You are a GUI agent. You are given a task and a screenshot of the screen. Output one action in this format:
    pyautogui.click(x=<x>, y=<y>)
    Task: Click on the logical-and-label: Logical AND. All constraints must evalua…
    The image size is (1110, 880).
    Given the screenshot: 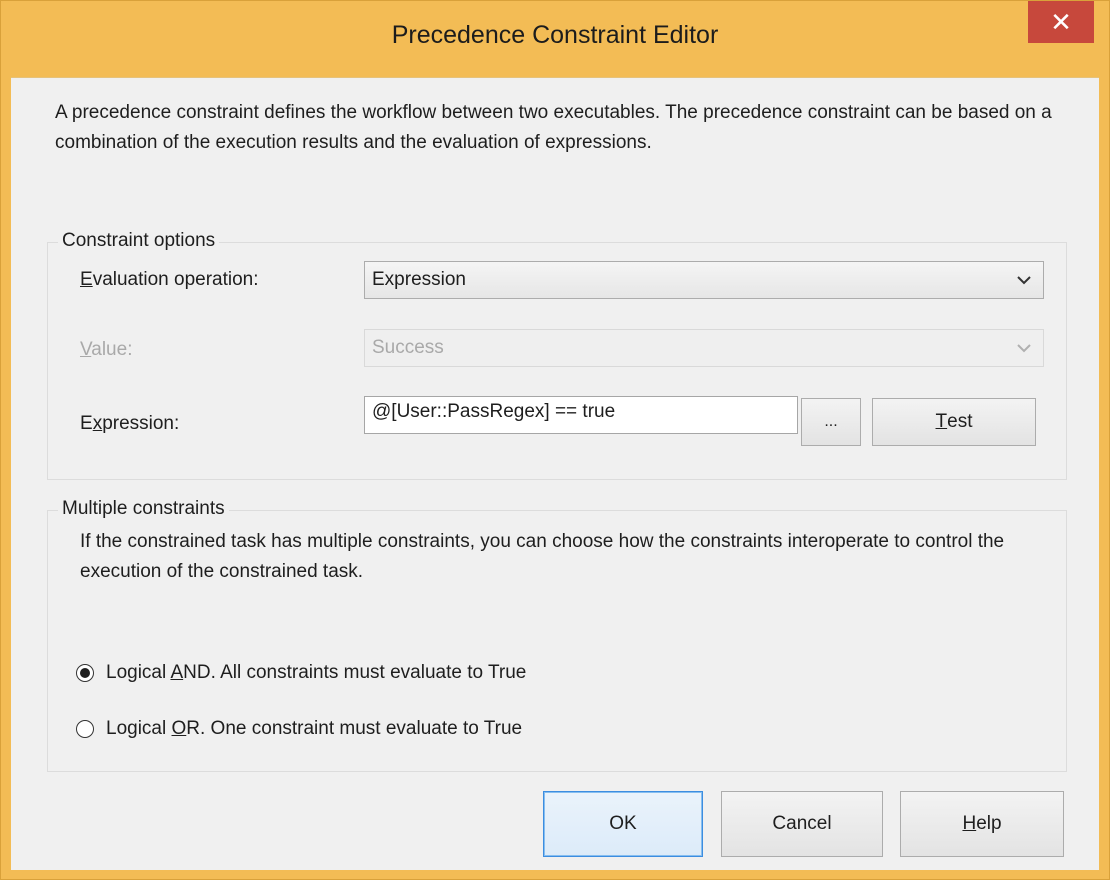 What is the action you would take?
    pyautogui.click(x=316, y=672)
    